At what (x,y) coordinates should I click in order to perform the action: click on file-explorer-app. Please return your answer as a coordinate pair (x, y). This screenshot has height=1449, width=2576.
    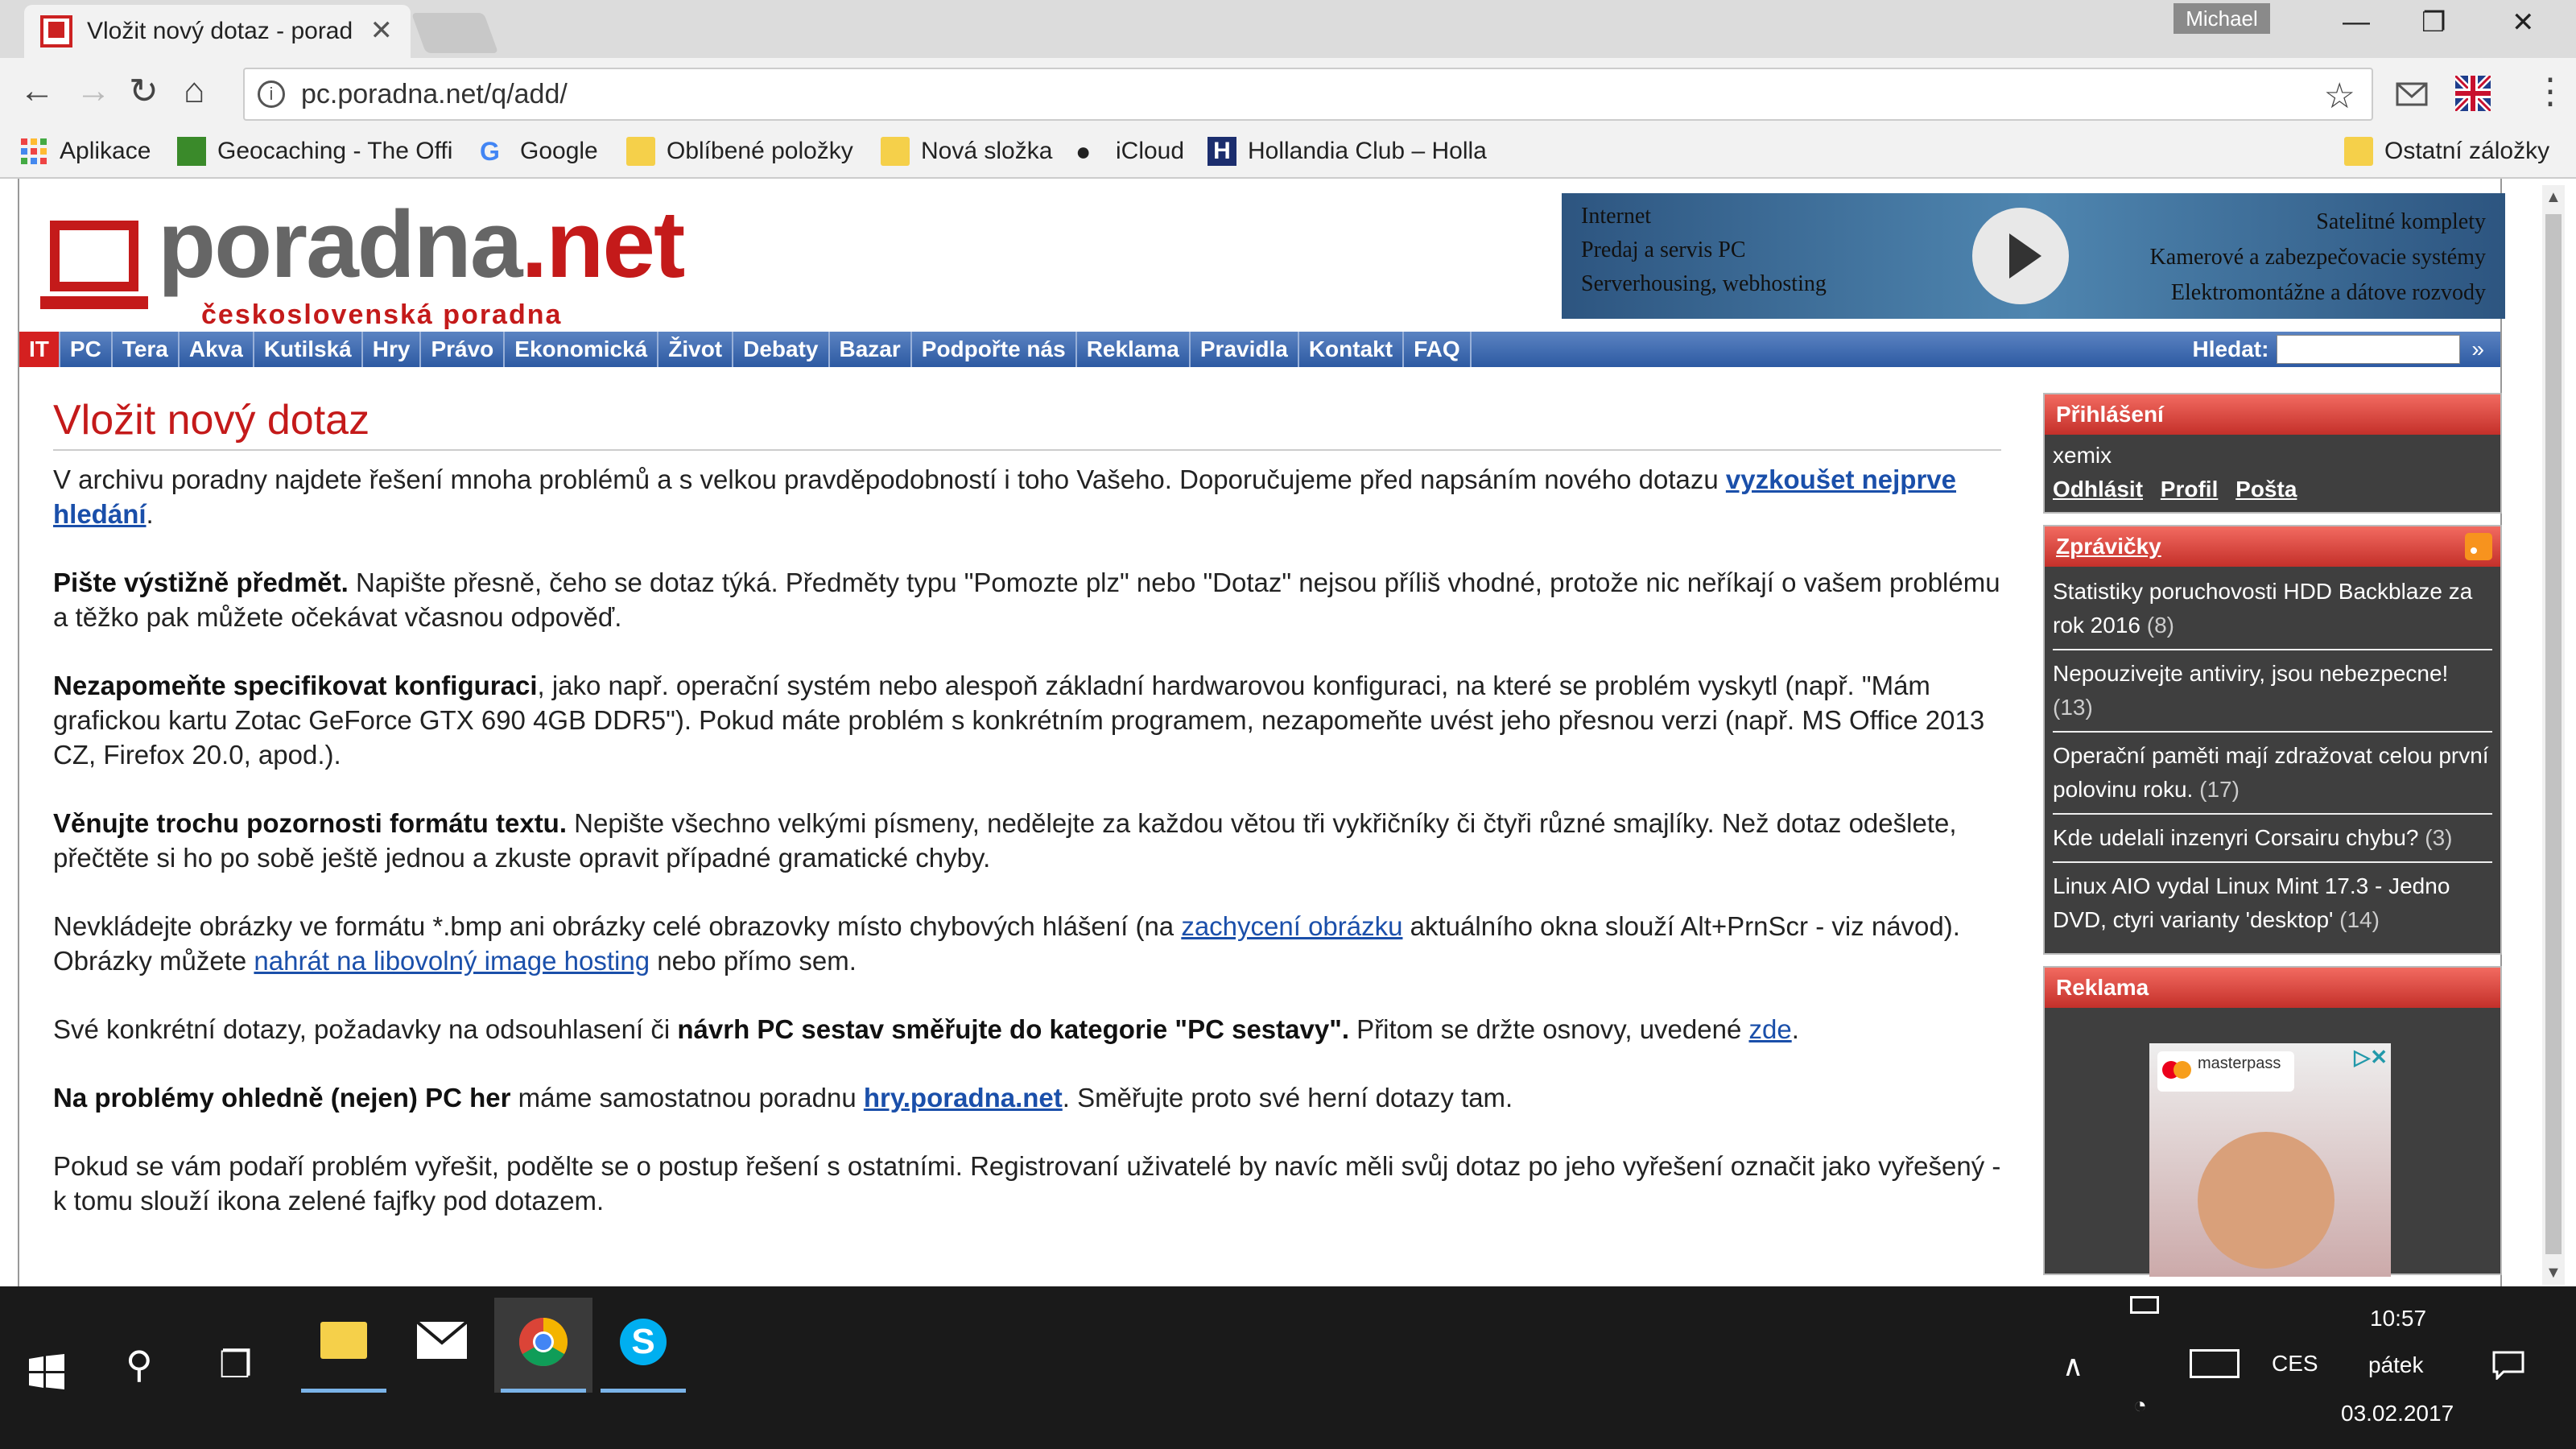
    Looking at the image, I should click on (344, 1345).